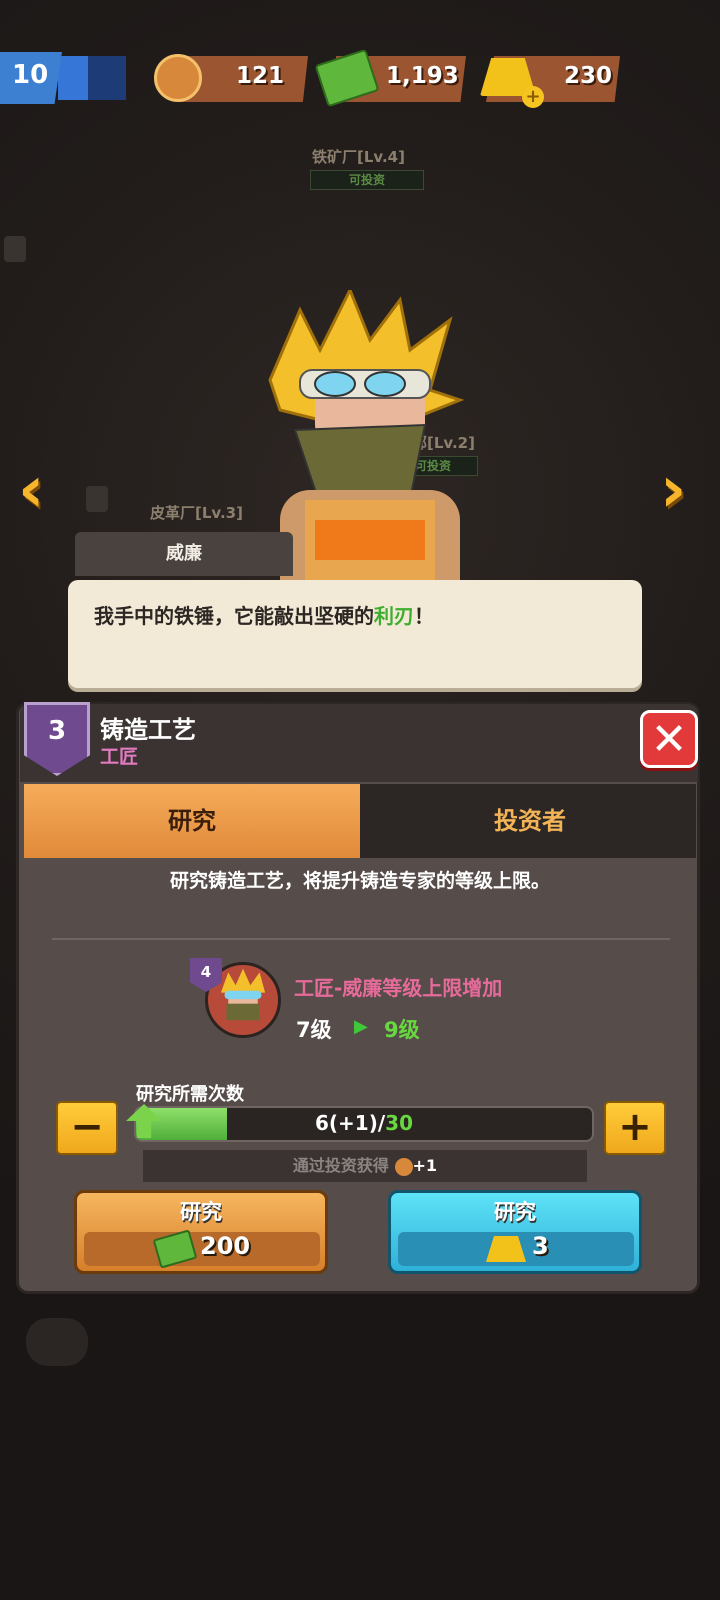 This screenshot has width=720, height=1600. I want to click on level-progress-fill, so click(73, 78).